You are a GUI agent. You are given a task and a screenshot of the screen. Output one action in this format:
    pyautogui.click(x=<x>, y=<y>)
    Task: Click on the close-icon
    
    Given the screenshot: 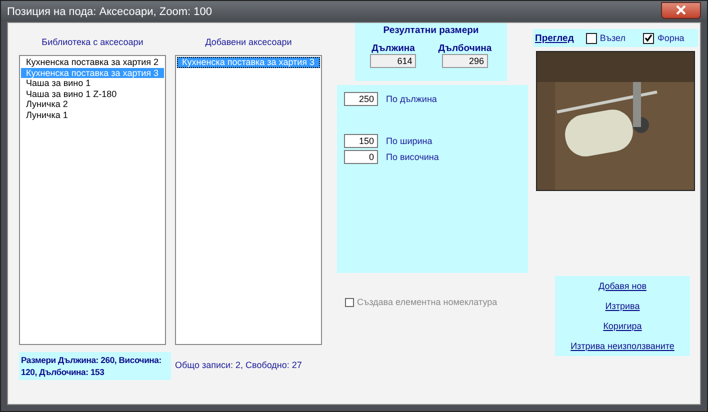 What is the action you would take?
    pyautogui.click(x=681, y=10)
    